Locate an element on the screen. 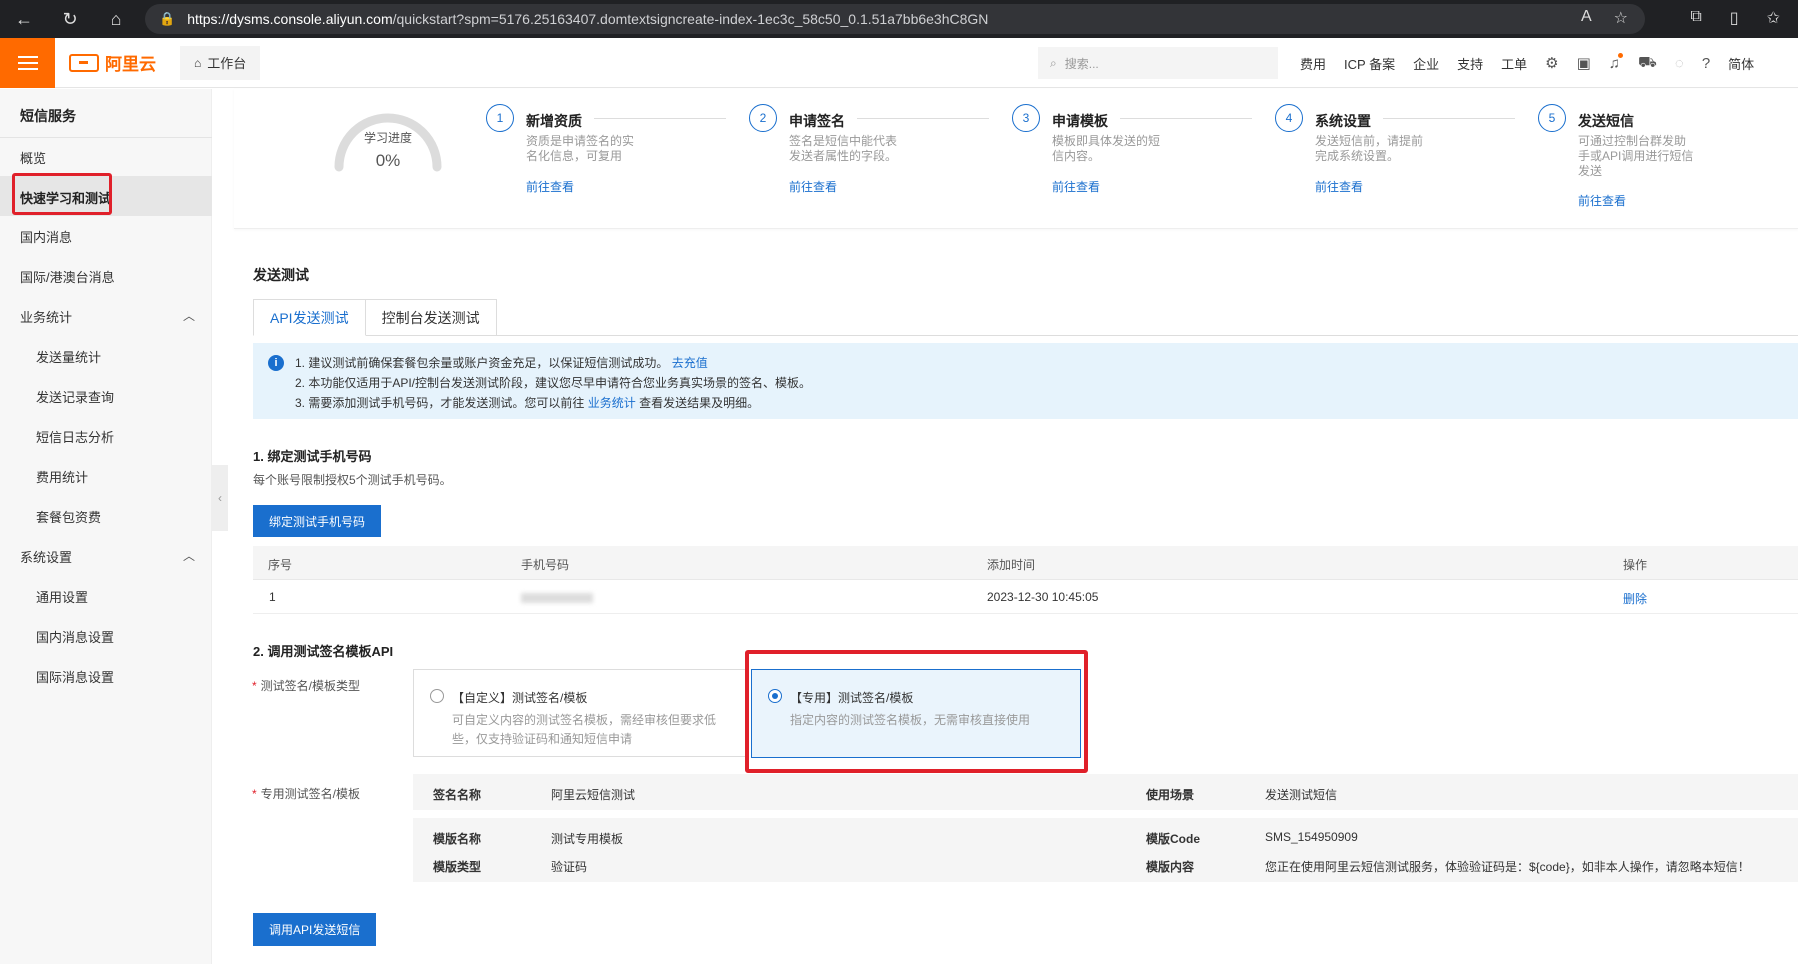 This screenshot has height=964, width=1798. reload-icon: ↻ is located at coordinates (70, 19).